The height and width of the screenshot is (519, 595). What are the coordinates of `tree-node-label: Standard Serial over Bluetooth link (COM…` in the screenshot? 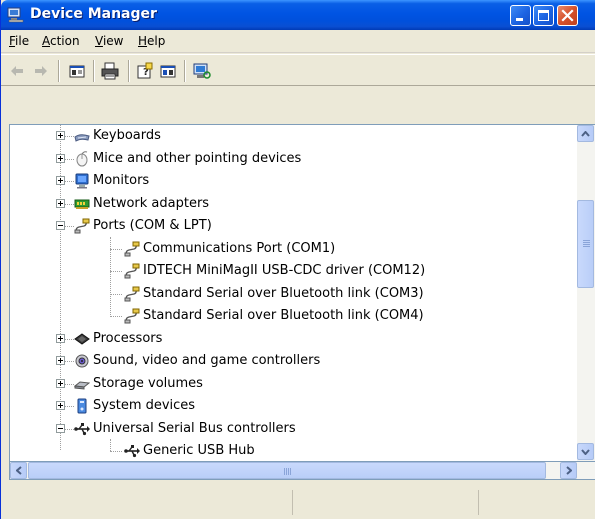 It's located at (283, 293).